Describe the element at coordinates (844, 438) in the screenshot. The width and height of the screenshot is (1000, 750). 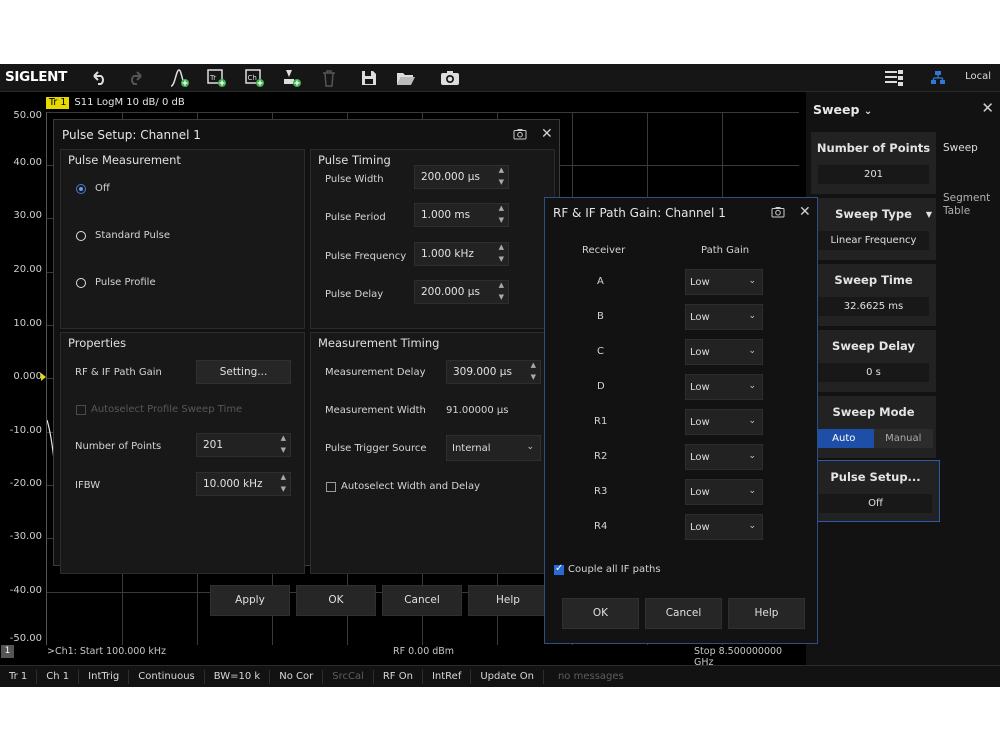
I see `auto-option: Auto` at that location.